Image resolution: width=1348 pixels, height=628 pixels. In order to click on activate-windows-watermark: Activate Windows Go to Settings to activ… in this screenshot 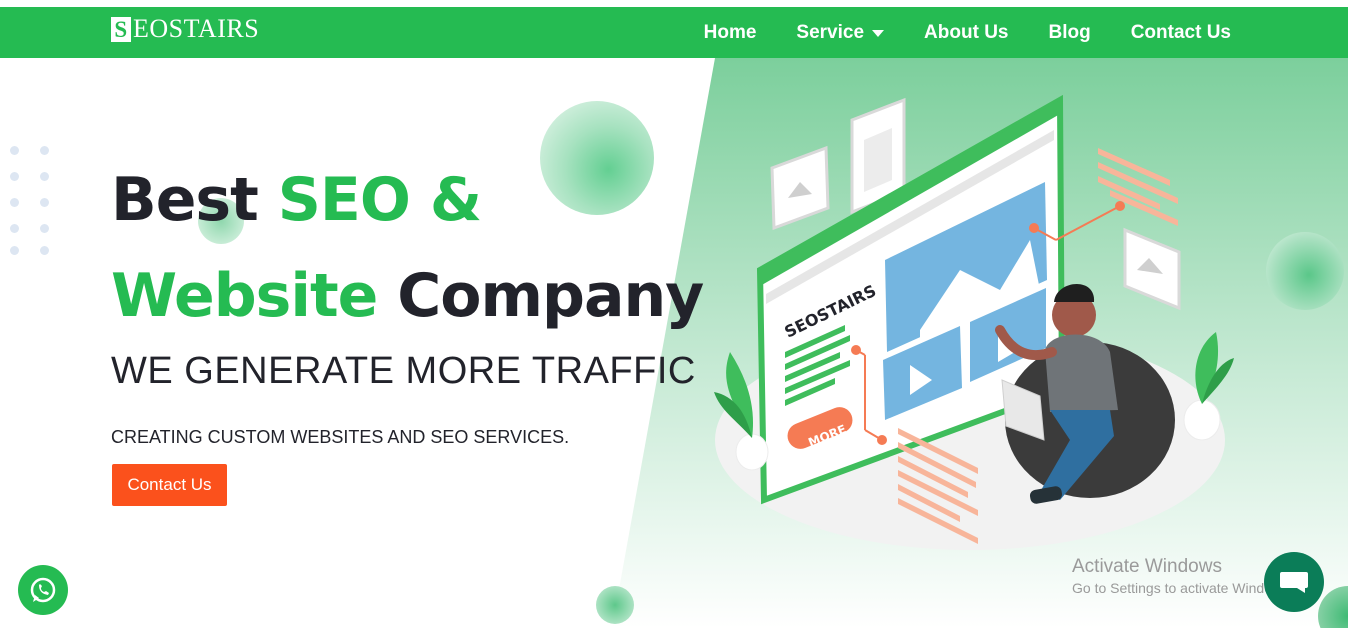, I will do `click(1182, 576)`.